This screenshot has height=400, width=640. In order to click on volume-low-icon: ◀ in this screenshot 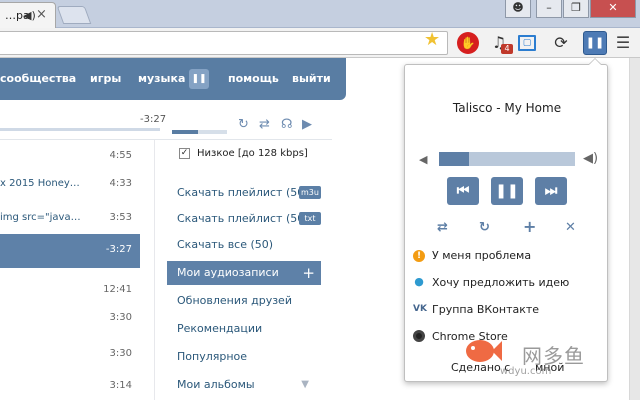, I will do `click(423, 159)`.